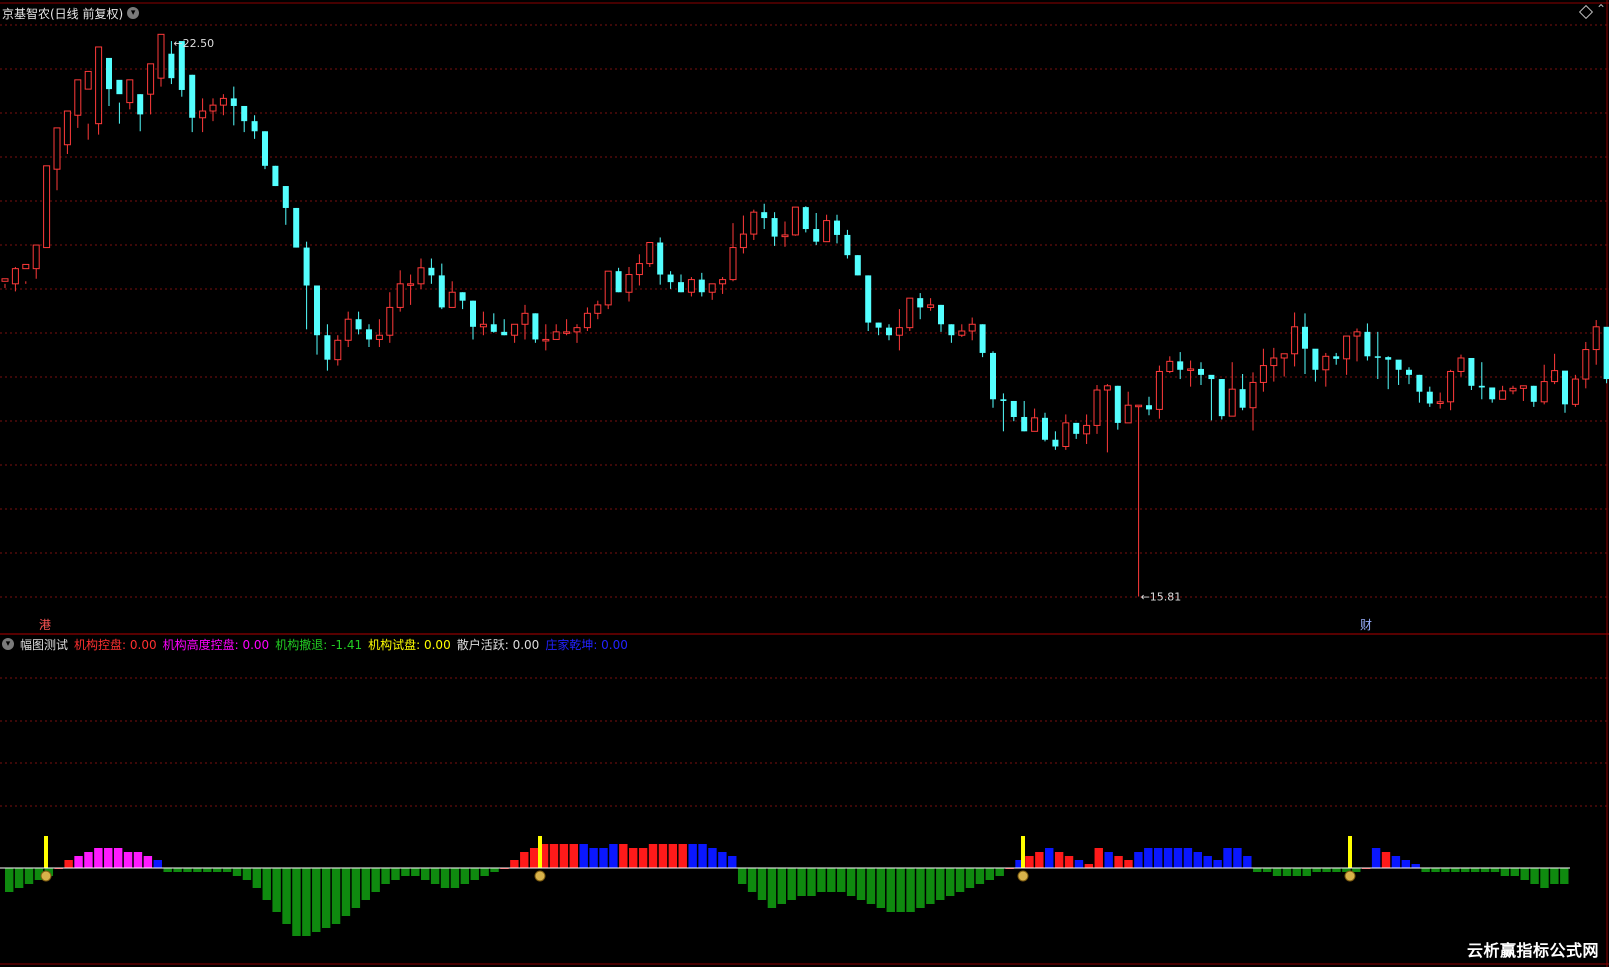  Describe the element at coordinates (193, 43) in the screenshot. I see `price-annotation: ←22.50` at that location.